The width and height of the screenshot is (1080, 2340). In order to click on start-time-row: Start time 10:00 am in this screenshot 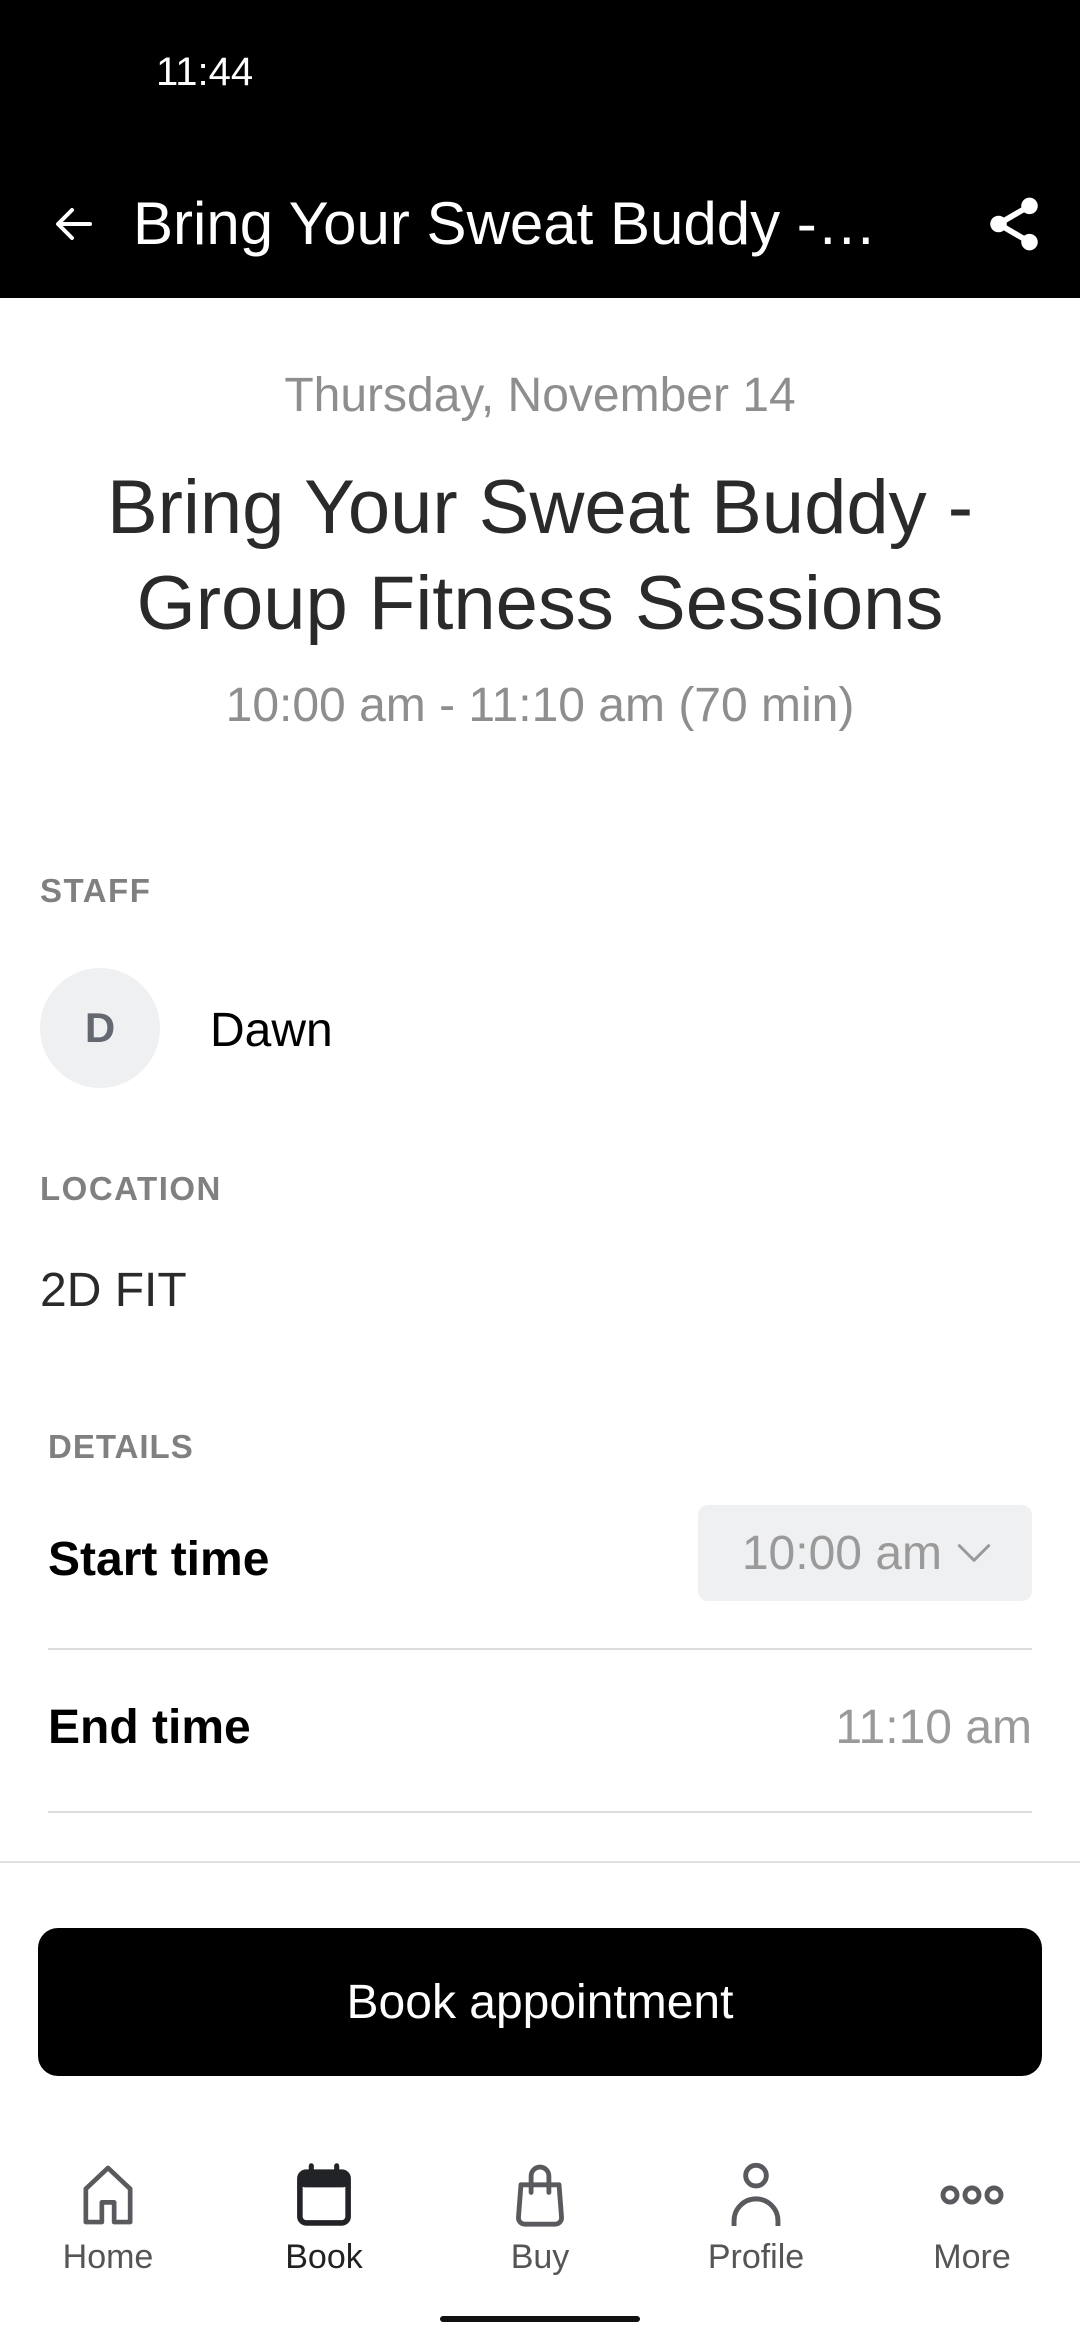, I will do `click(540, 1577)`.